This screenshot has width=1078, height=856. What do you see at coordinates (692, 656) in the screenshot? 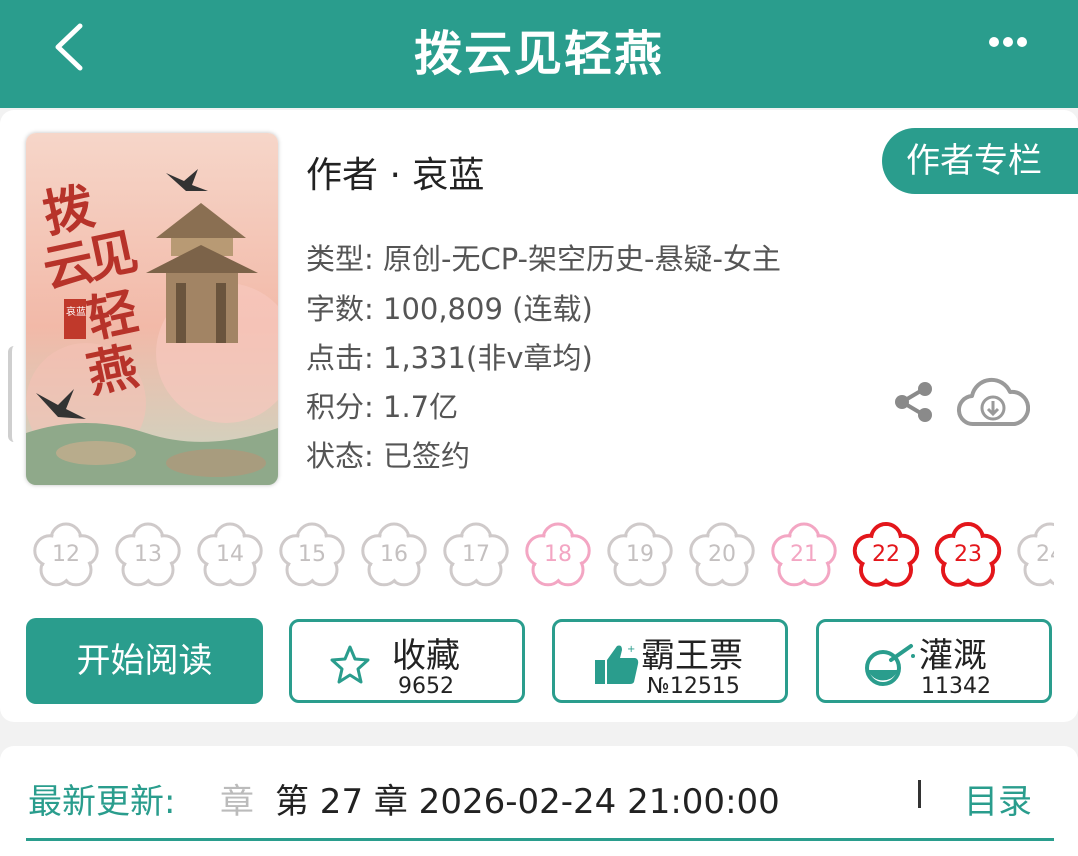
I see `vote-label: 霸王票` at bounding box center [692, 656].